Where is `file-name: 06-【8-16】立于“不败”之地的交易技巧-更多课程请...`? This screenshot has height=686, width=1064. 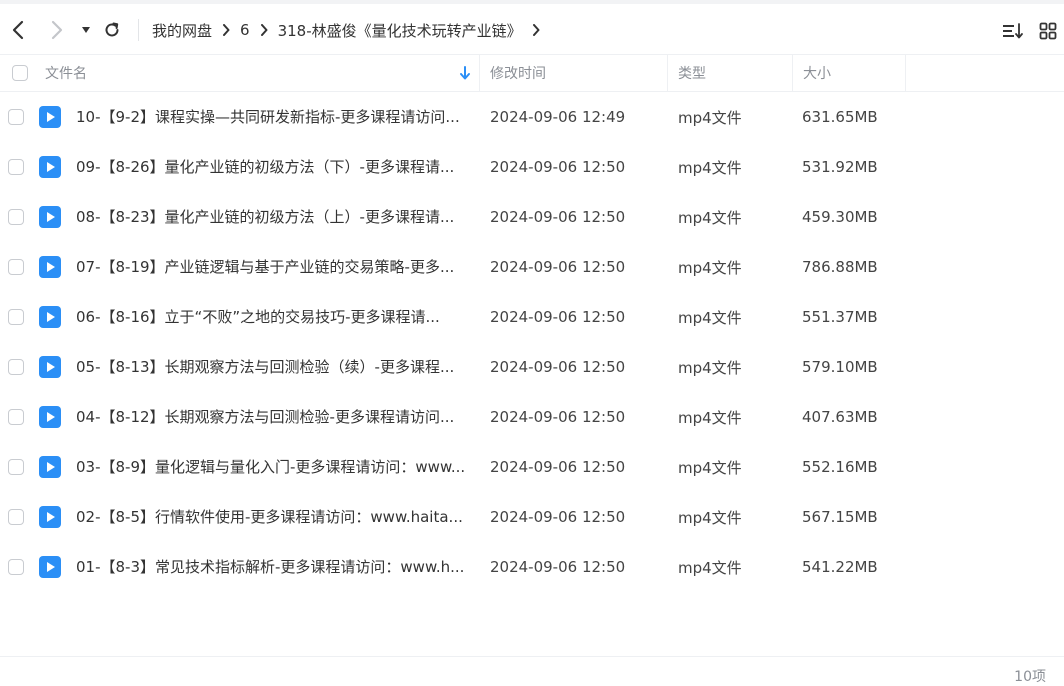
file-name: 06-【8-16】立于“不败”之地的交易技巧-更多课程请... is located at coordinates (273, 317).